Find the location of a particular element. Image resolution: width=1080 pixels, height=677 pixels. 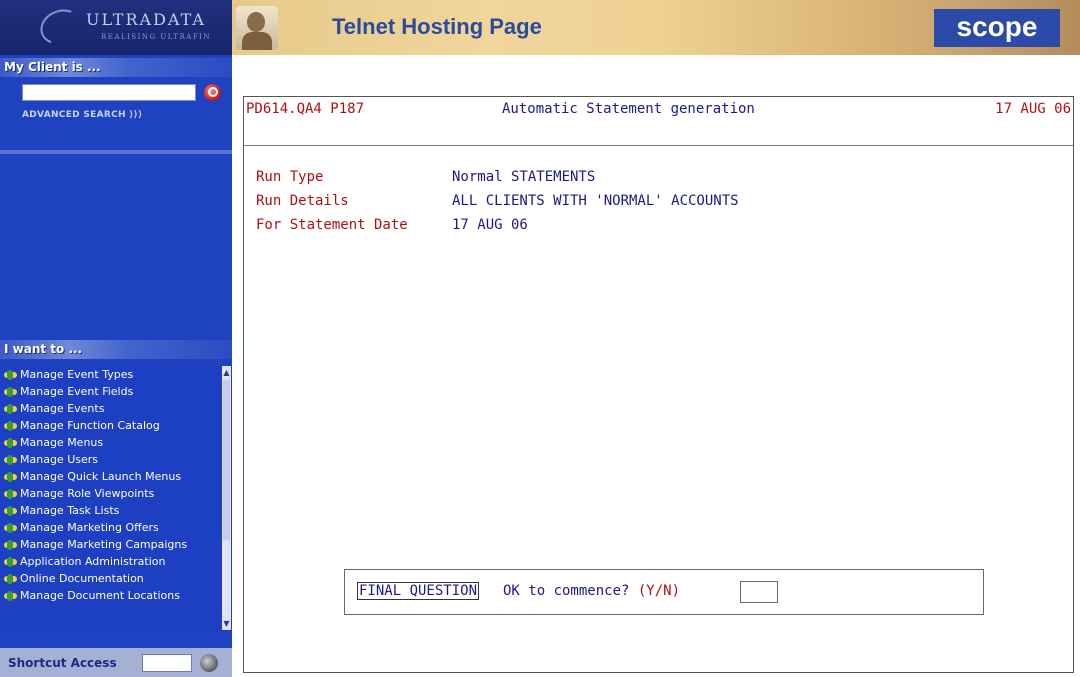

final-question-box: FINAL QUESTION OK to commence? (Y/N) is located at coordinates (664, 592).